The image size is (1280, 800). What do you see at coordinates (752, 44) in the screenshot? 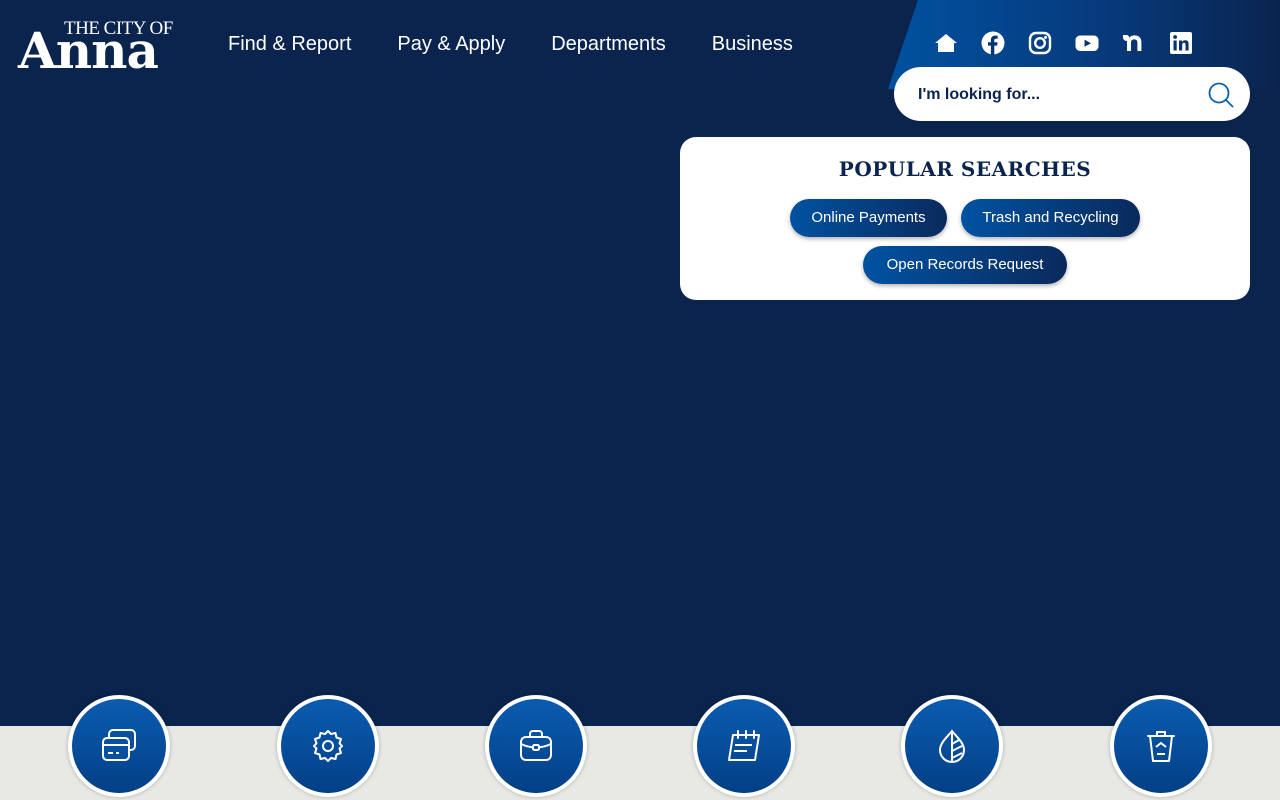
I see `nav-business: Business` at bounding box center [752, 44].